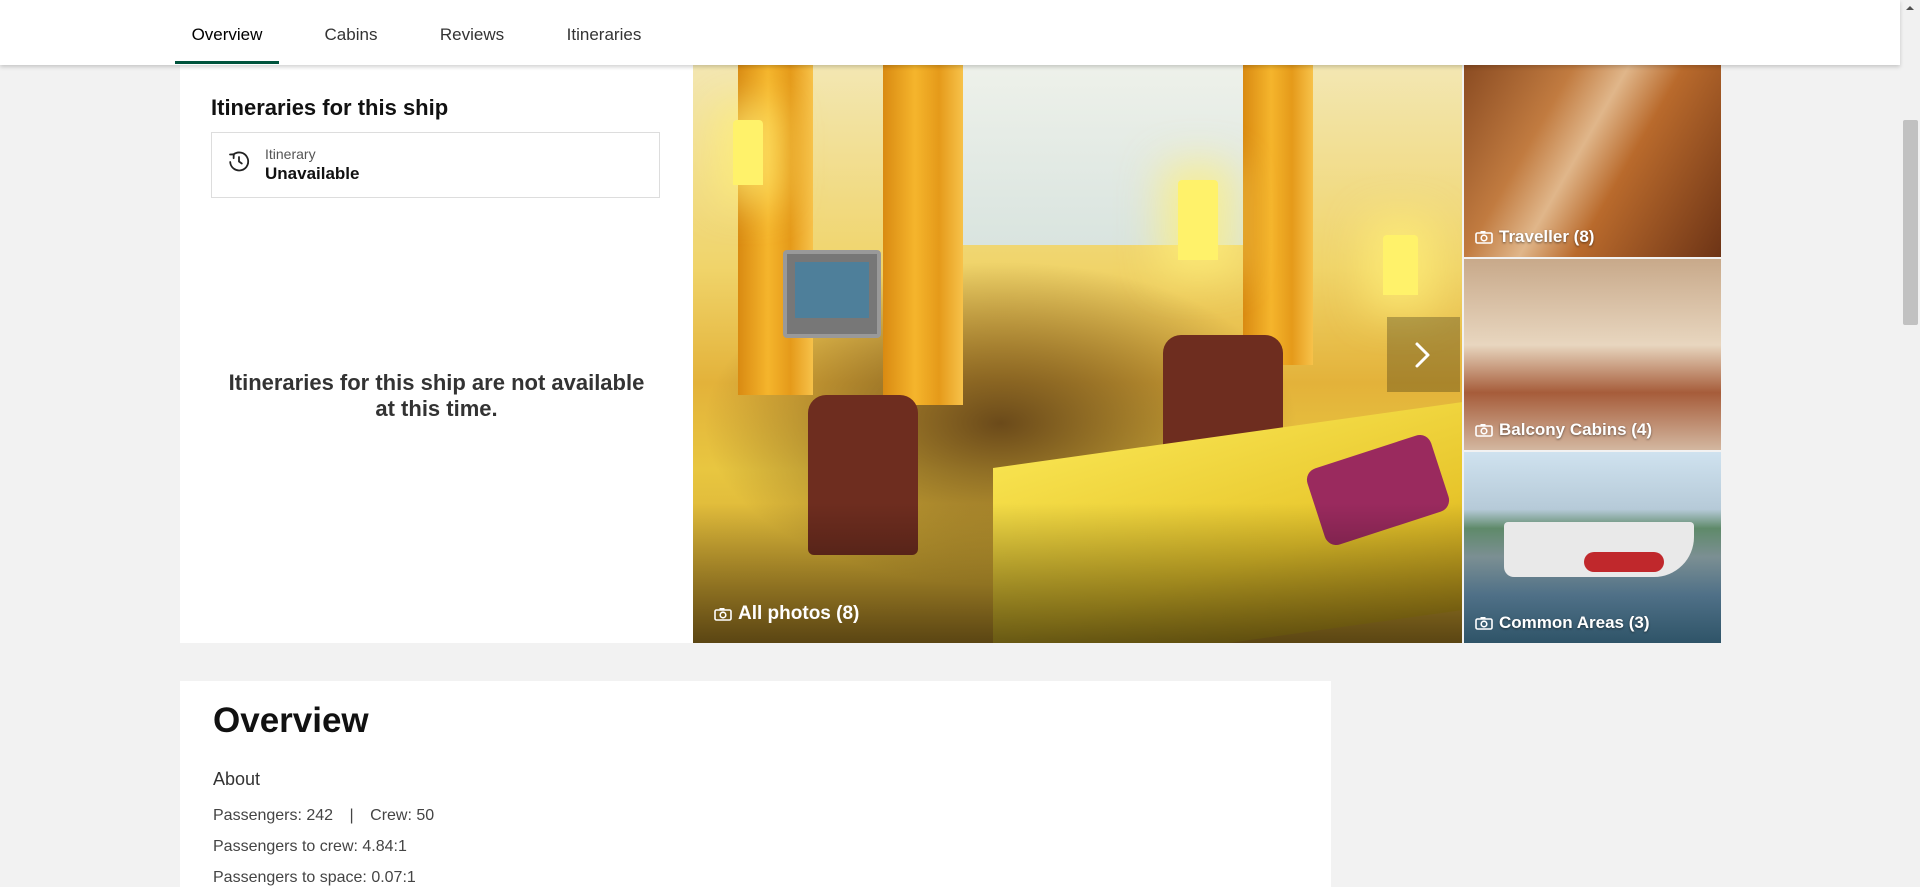 This screenshot has width=1920, height=887. Describe the element at coordinates (1278, 215) in the screenshot. I see `curtain-right` at that location.